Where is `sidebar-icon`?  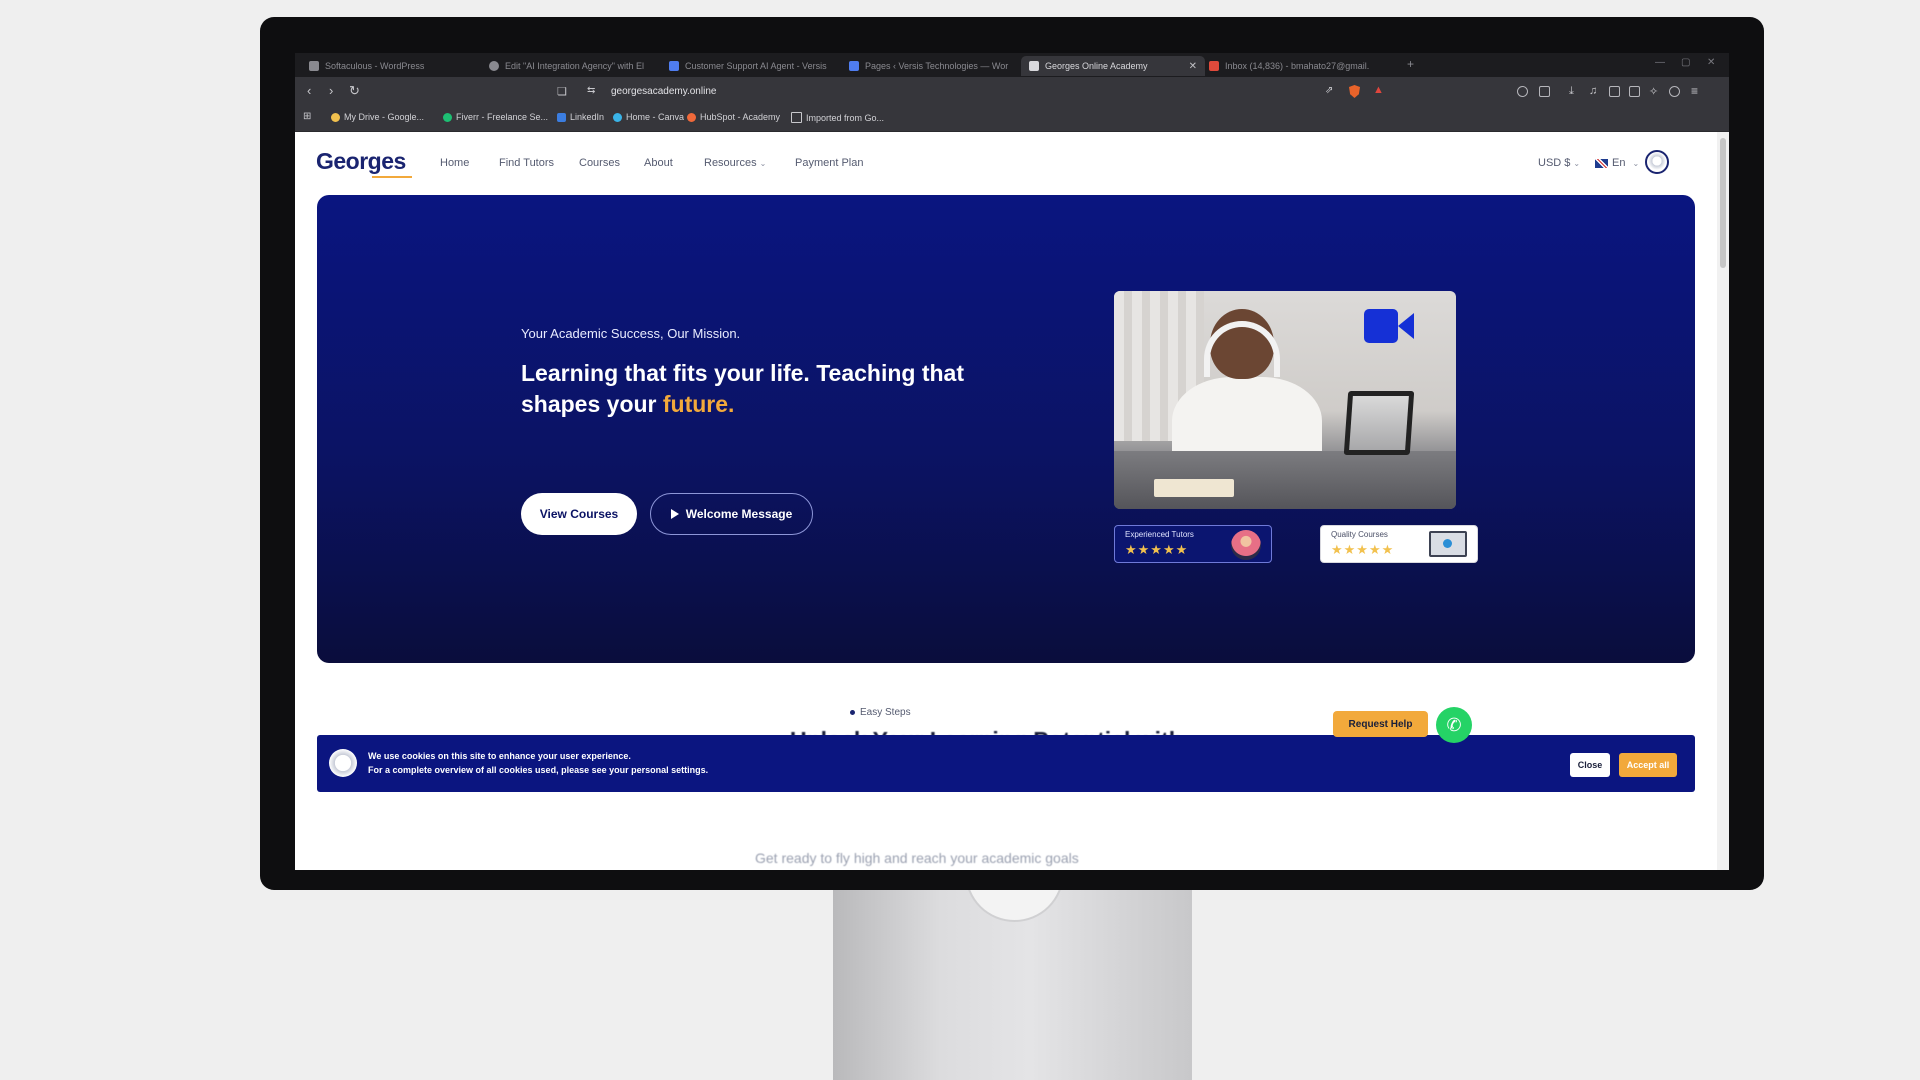
sidebar-icon is located at coordinates (1614, 91).